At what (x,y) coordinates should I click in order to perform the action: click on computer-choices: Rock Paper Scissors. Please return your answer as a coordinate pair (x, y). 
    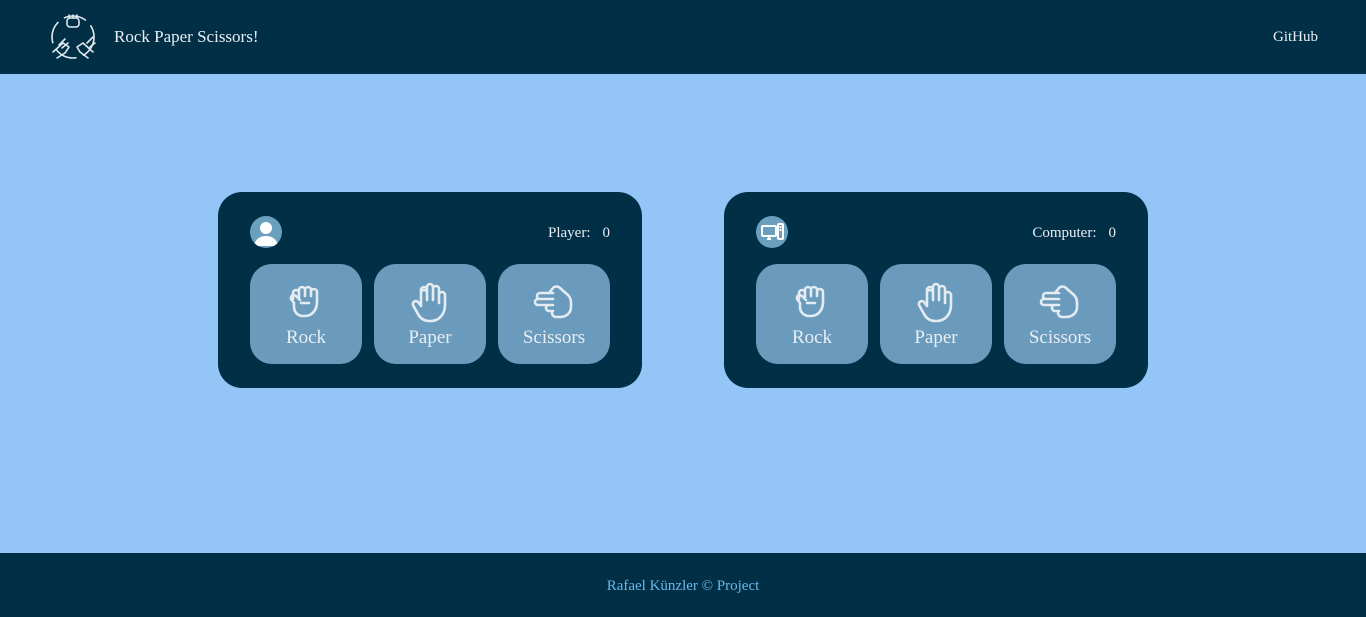
    Looking at the image, I should click on (936, 314).